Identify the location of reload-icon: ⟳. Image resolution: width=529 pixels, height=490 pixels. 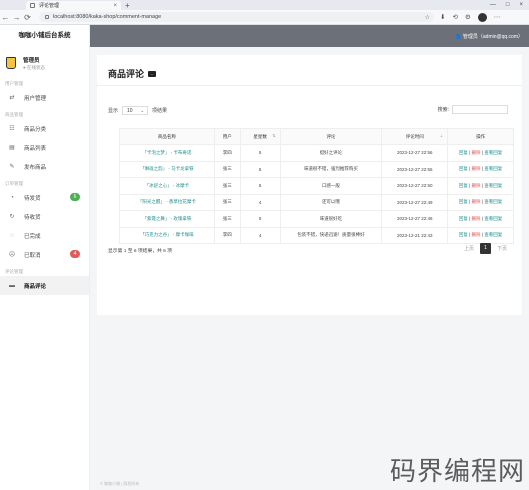
(27, 17).